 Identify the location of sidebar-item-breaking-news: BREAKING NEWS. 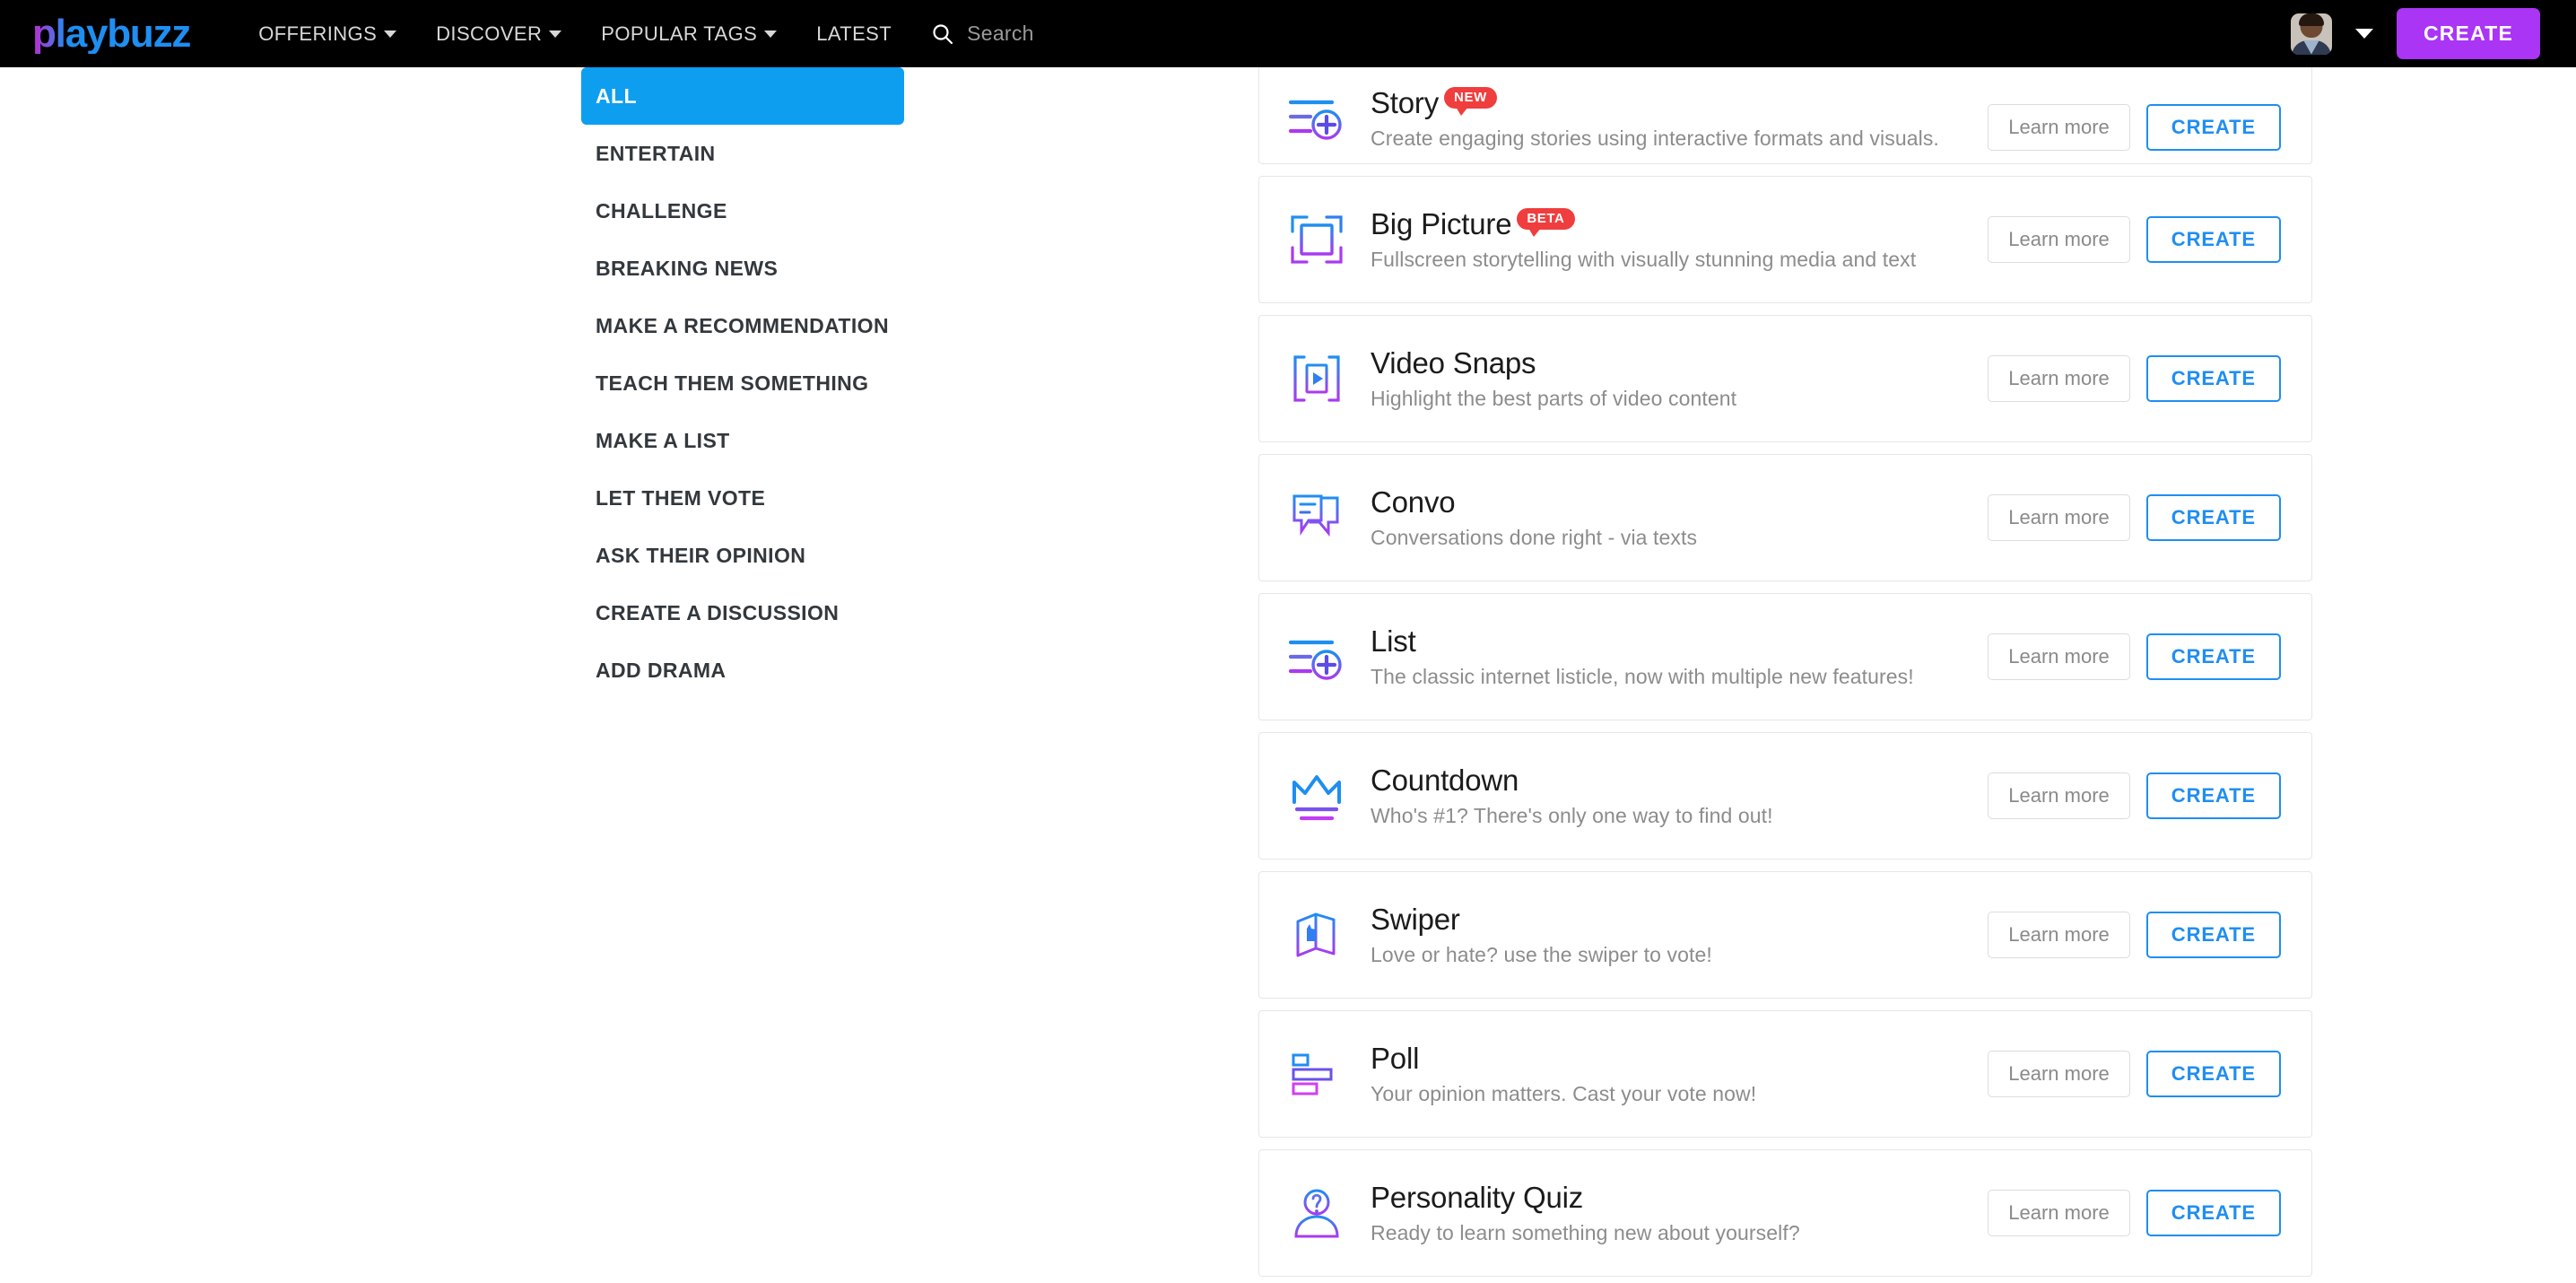
(742, 268).